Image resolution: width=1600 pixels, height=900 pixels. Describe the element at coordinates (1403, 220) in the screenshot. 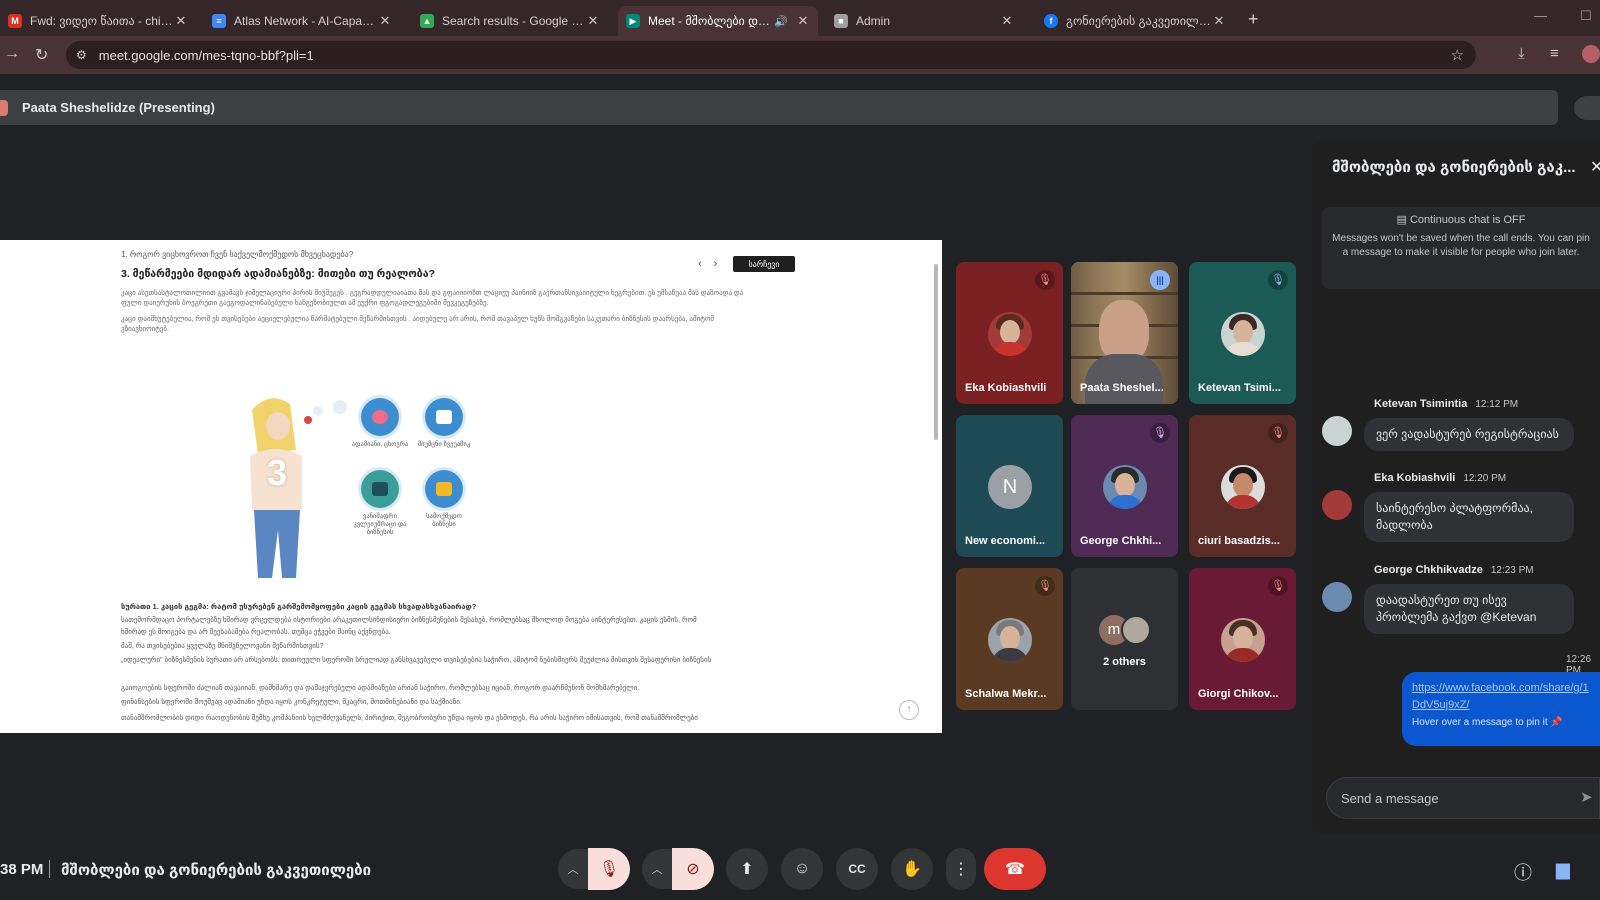

I see `chat-bubble-icon: ▤` at that location.